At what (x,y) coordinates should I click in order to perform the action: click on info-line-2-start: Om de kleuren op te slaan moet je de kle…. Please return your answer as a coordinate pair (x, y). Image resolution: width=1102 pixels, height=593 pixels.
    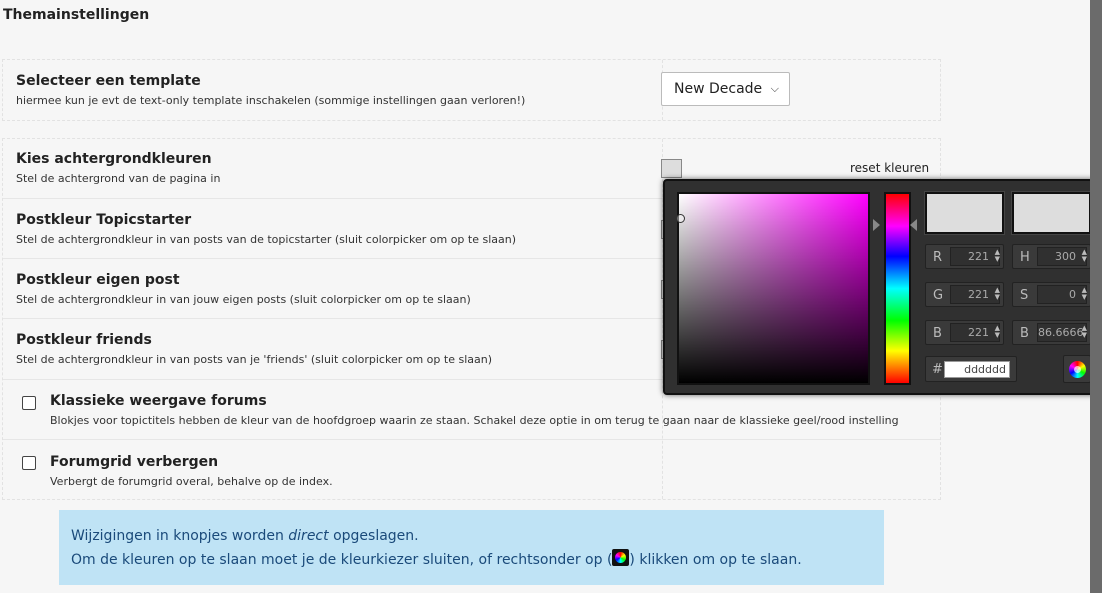
    Looking at the image, I should click on (342, 560).